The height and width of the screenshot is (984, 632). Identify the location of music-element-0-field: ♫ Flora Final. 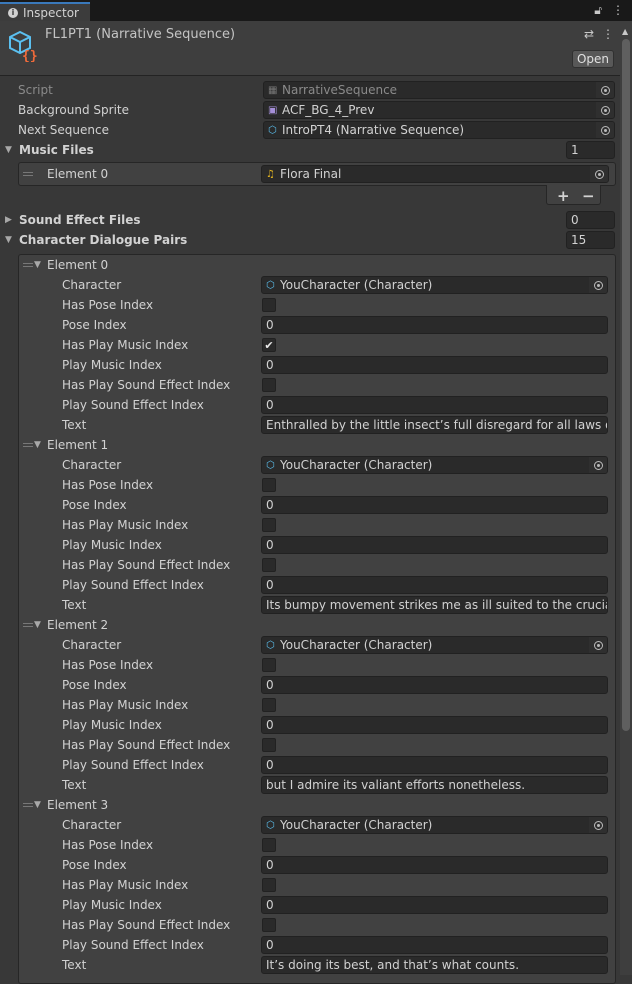
(435, 174).